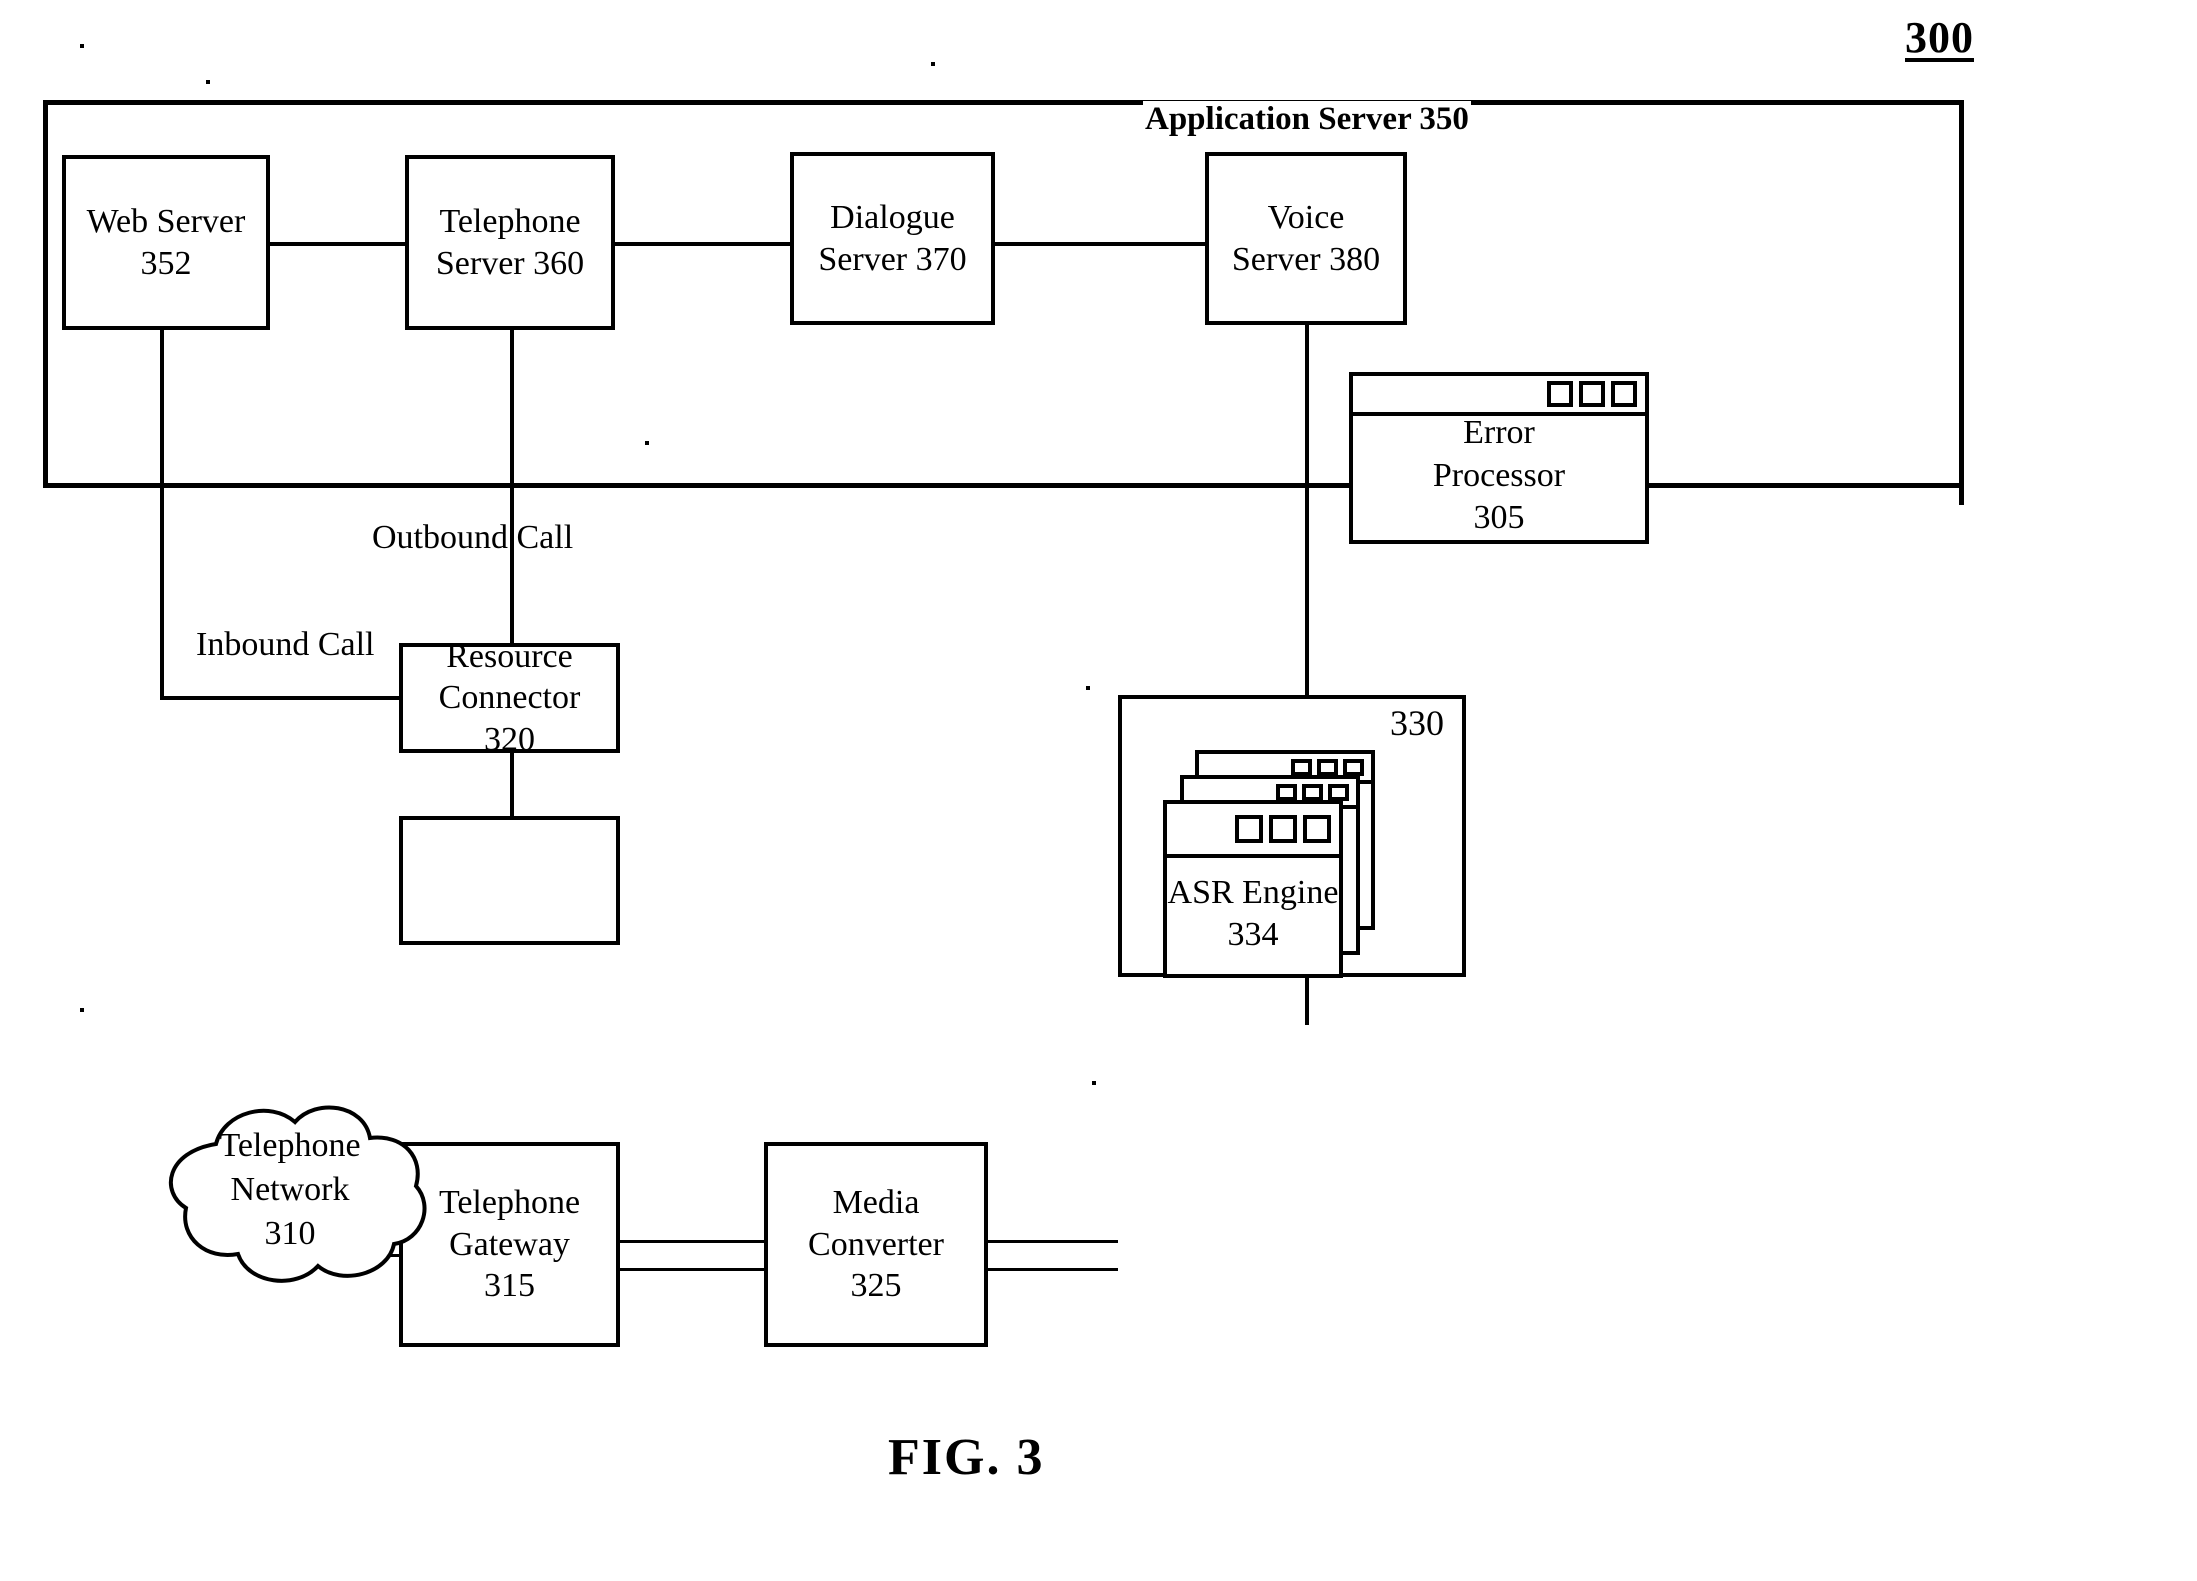 Image resolution: width=2197 pixels, height=1581 pixels. I want to click on asr-engine-body: ASR Engine 334, so click(1253, 914).